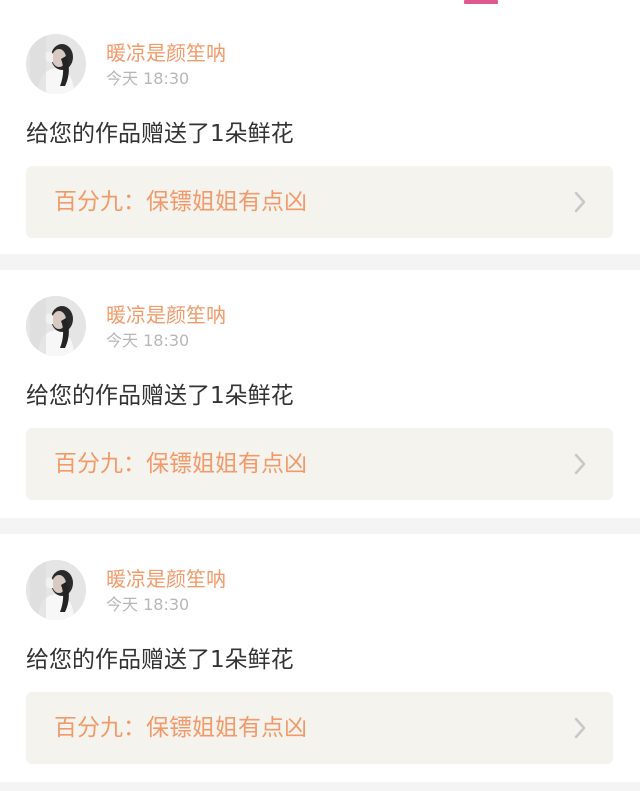  Describe the element at coordinates (481, 2) in the screenshot. I see `active-tab-indicator` at that location.